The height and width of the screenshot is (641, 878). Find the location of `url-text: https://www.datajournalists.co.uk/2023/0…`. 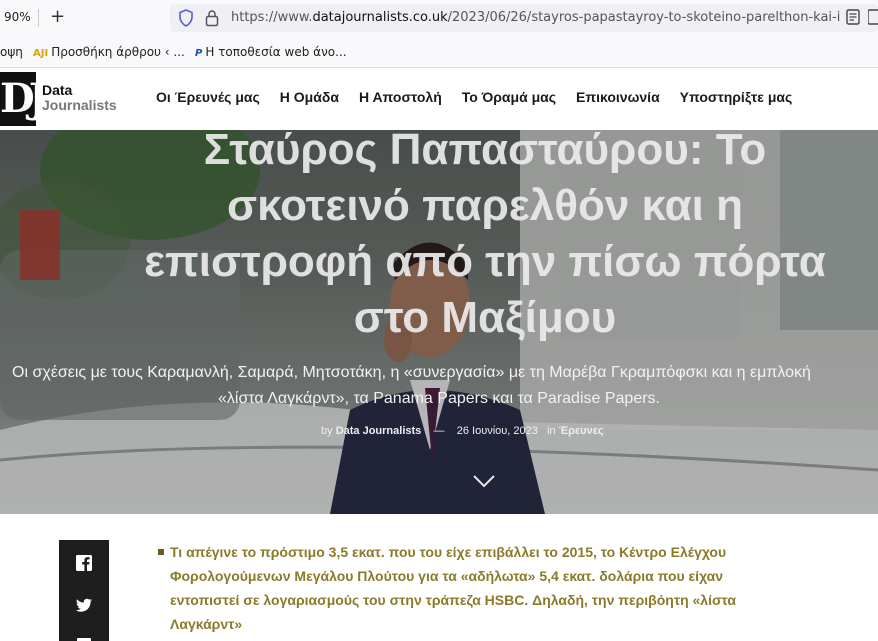

url-text: https://www.datajournalists.co.uk/2023/0… is located at coordinates (536, 17).